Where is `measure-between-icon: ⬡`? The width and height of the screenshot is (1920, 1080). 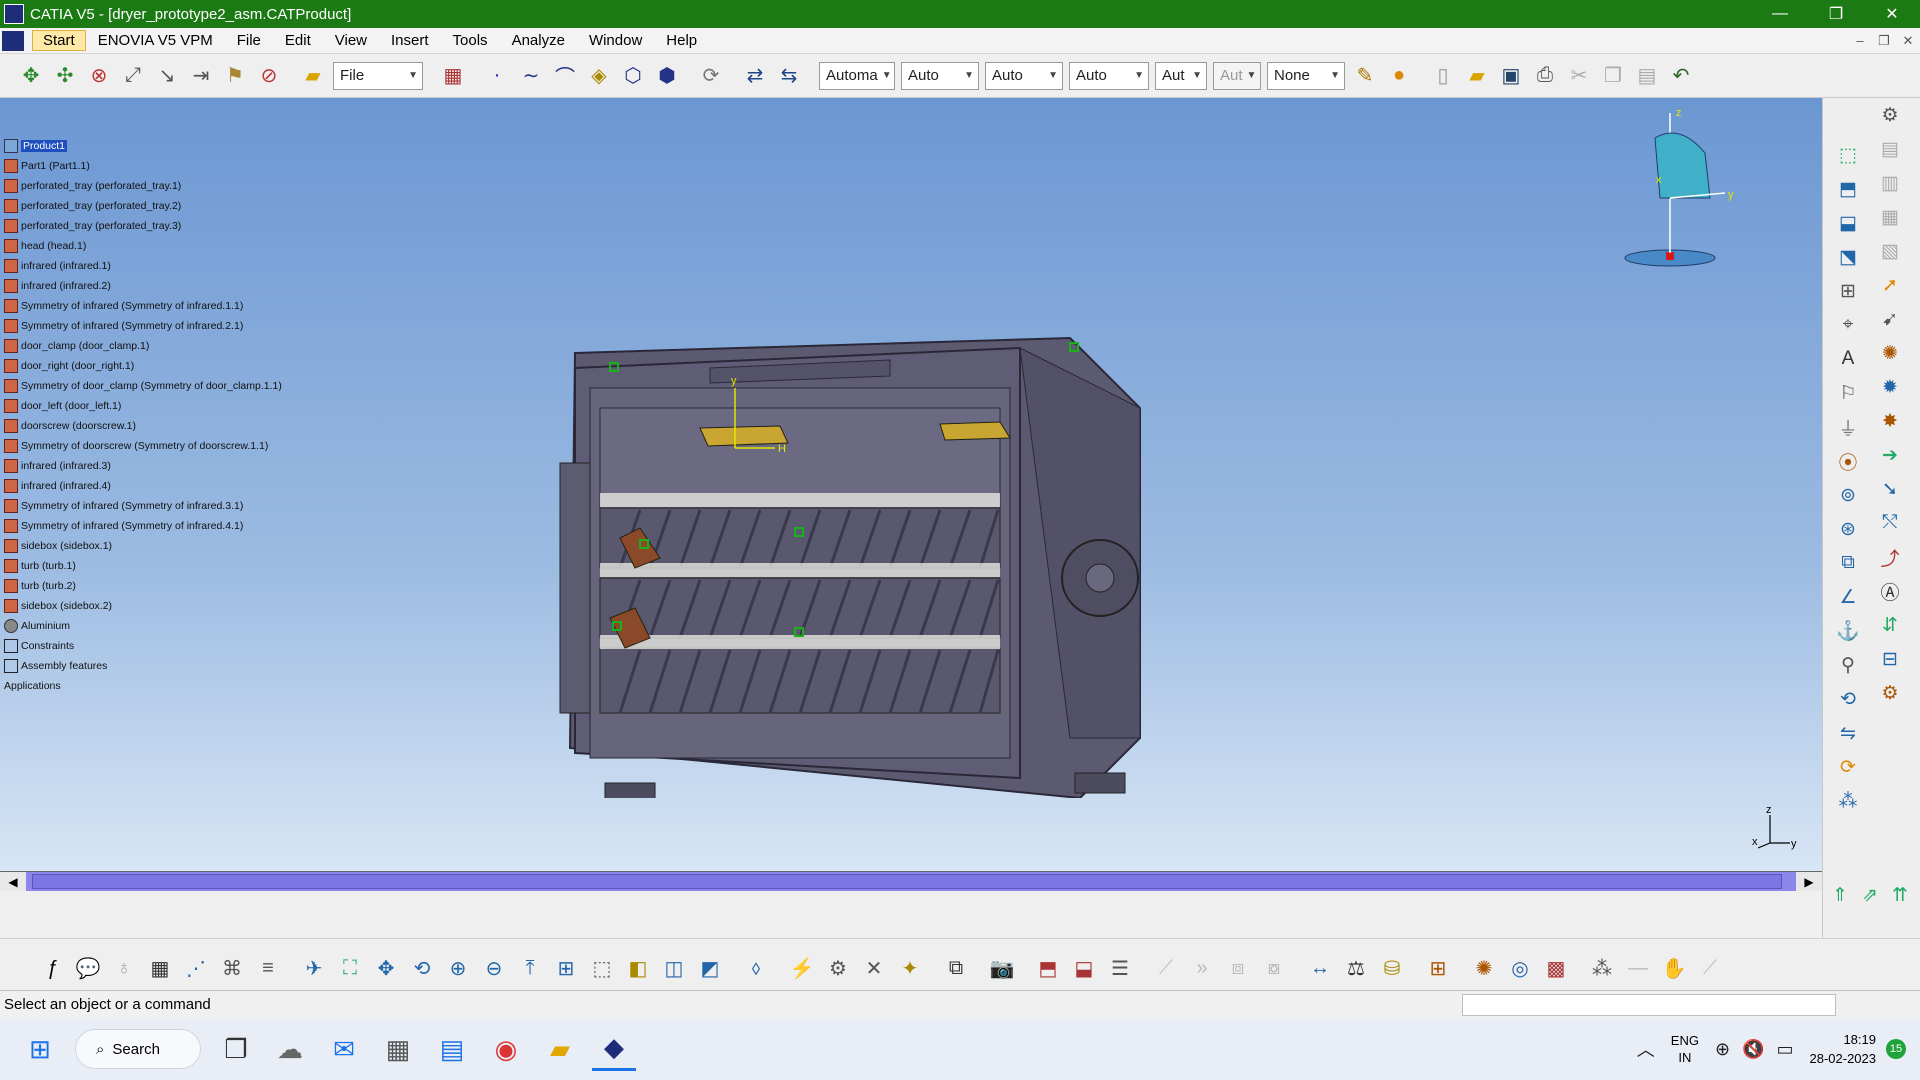 measure-between-icon: ⬡ is located at coordinates (633, 76).